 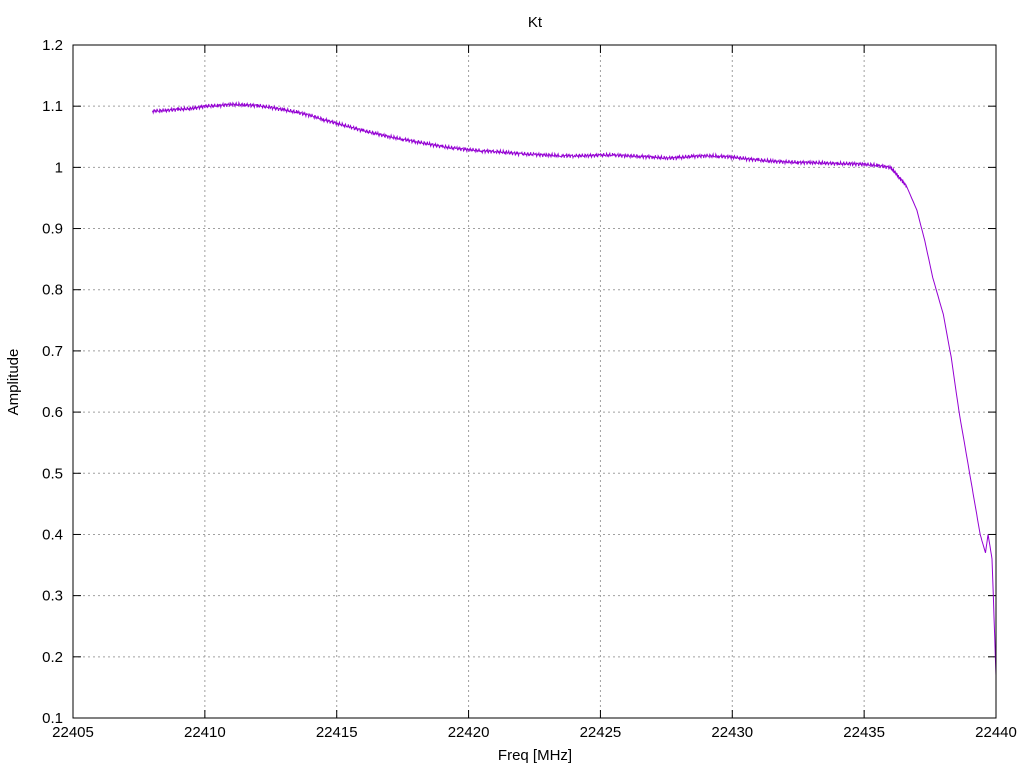 What do you see at coordinates (13, 382) in the screenshot?
I see `y-axis-title: Amplitude` at bounding box center [13, 382].